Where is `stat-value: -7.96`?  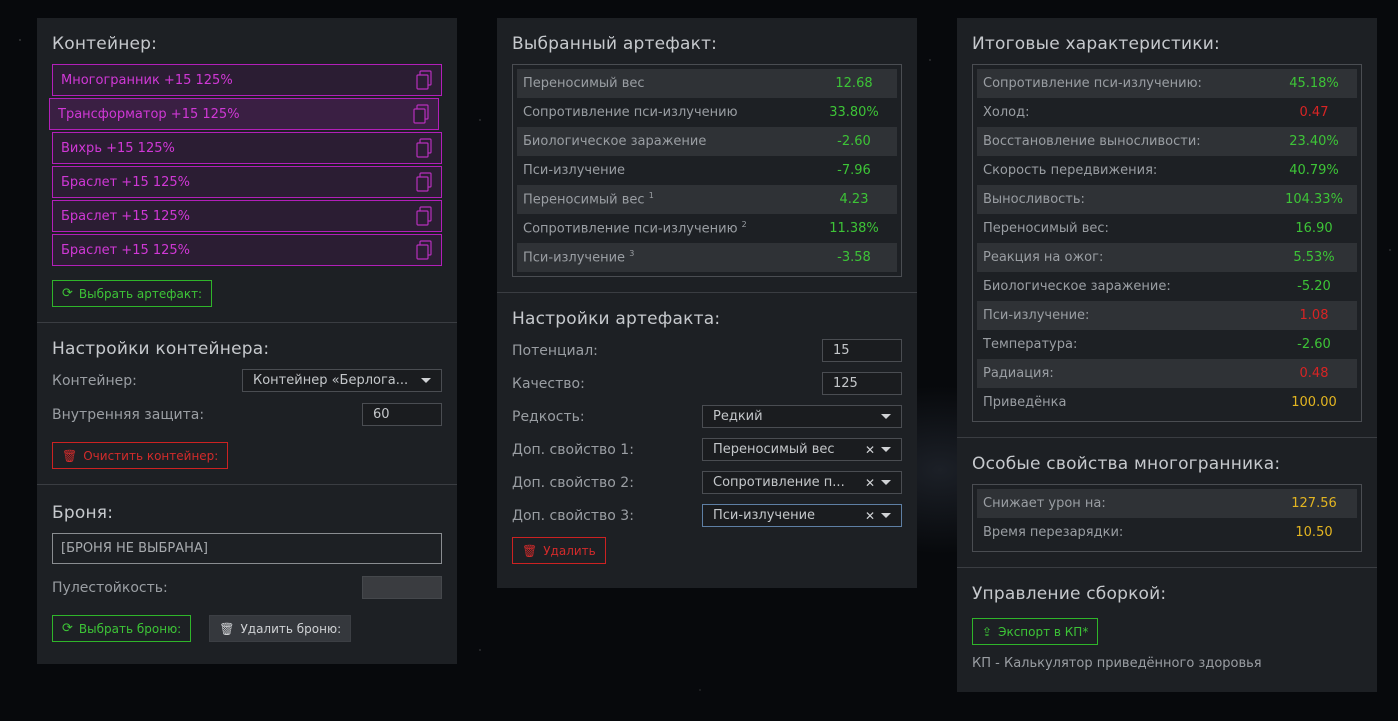 stat-value: -7.96 is located at coordinates (854, 170).